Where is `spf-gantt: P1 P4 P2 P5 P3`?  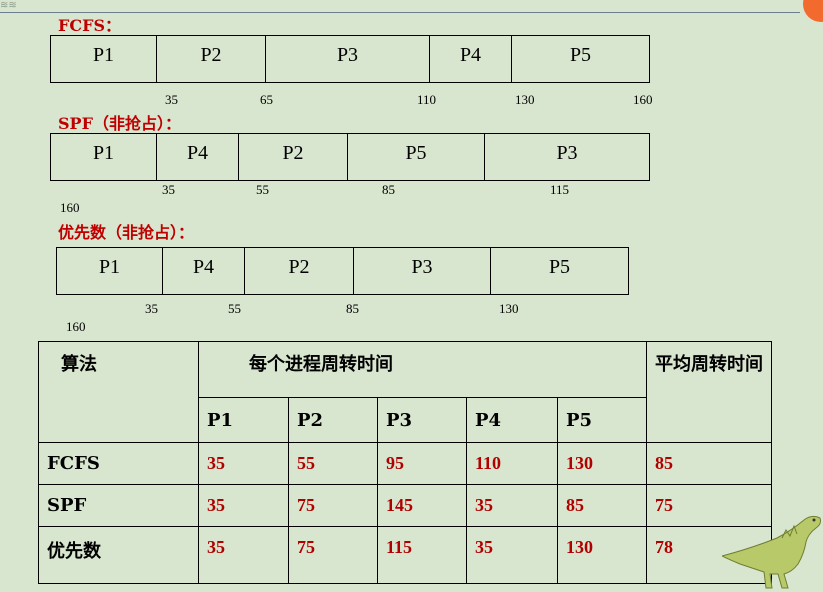 spf-gantt: P1 P4 P2 P5 P3 is located at coordinates (350, 157).